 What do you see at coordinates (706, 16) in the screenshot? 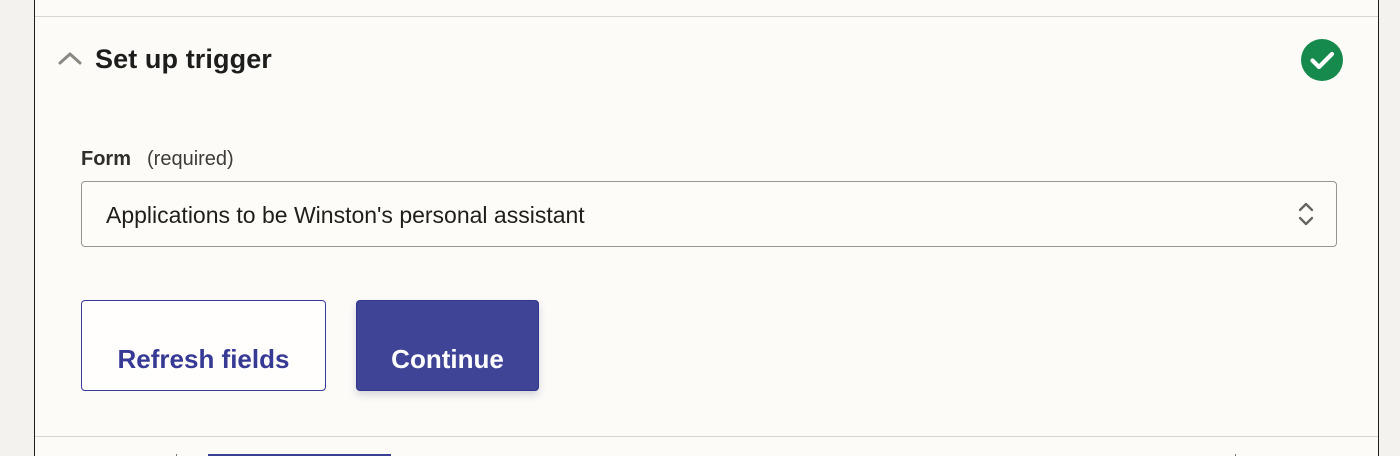
I see `top-divider` at bounding box center [706, 16].